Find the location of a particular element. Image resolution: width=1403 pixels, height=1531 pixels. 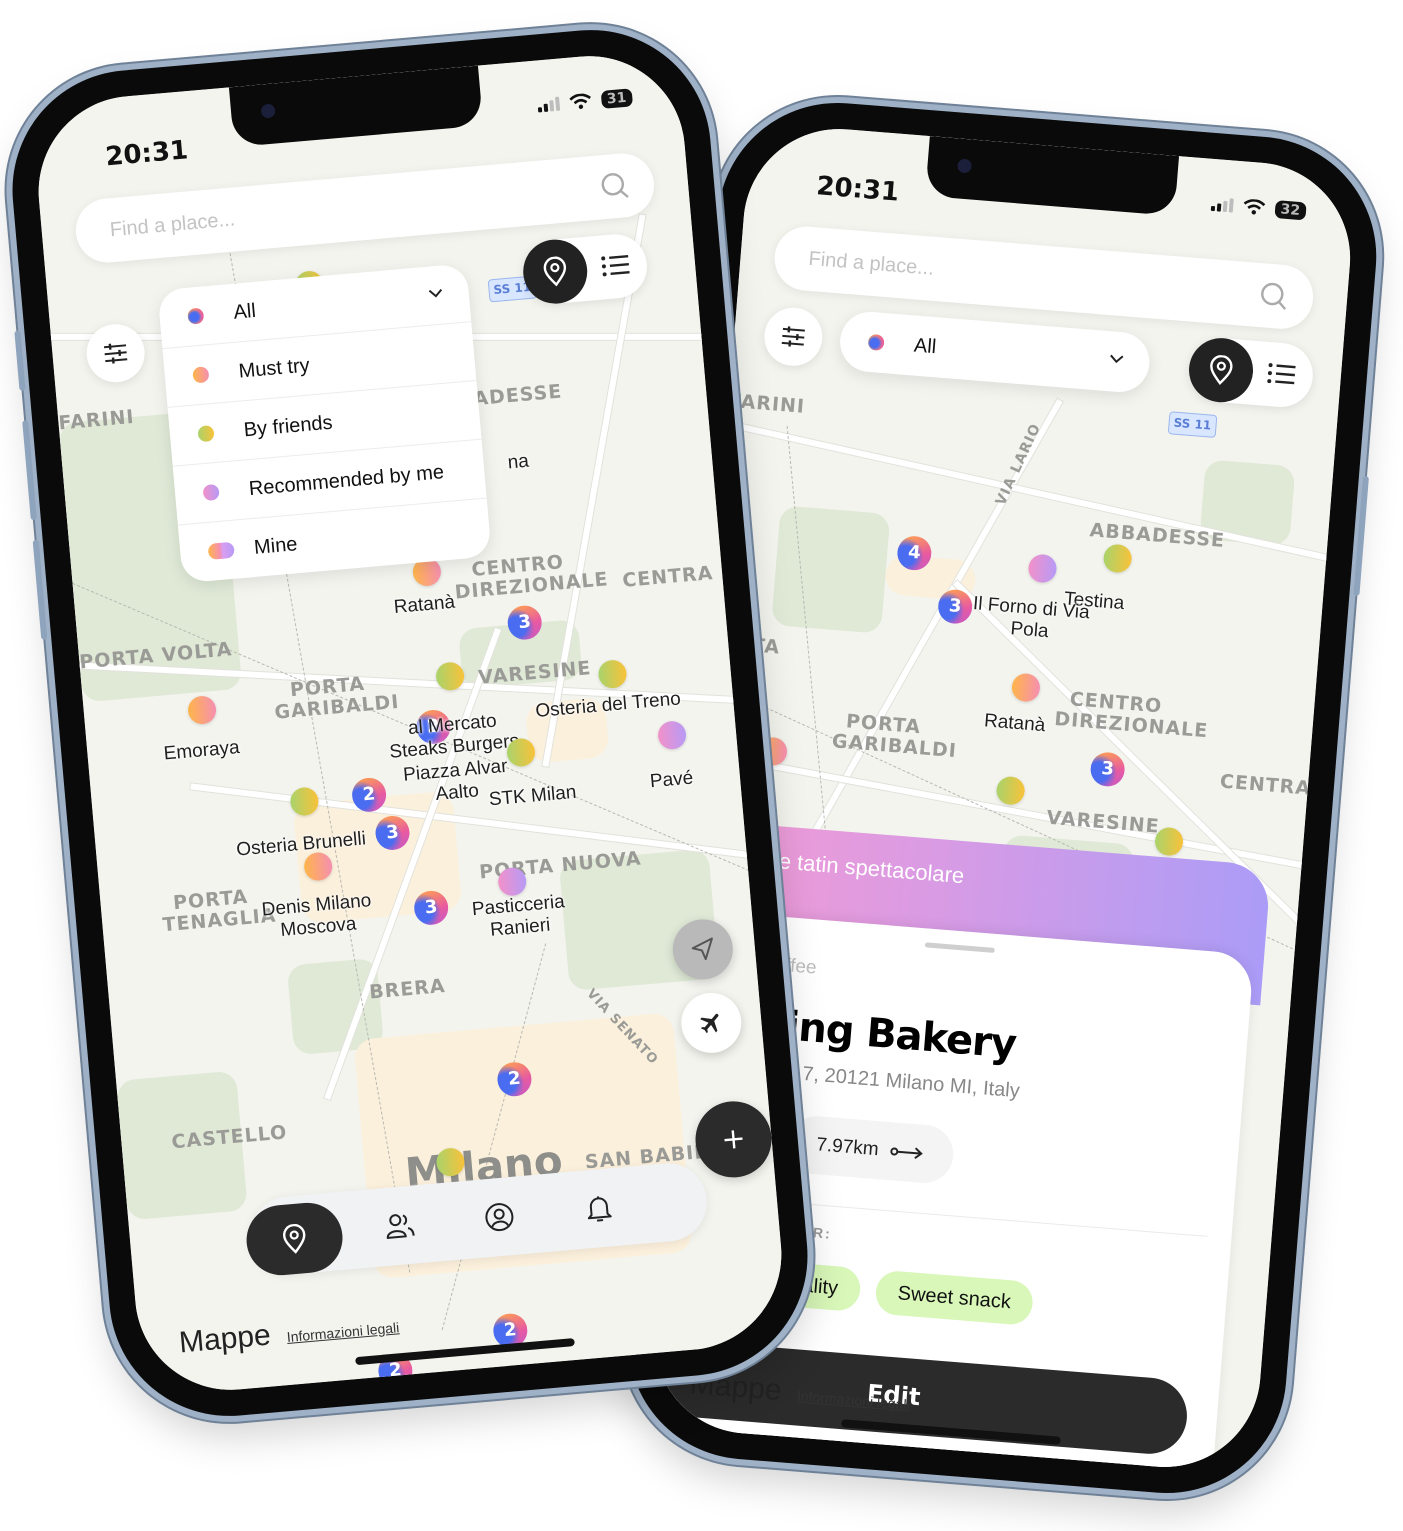

district-label: FARINI is located at coordinates (767, 403).